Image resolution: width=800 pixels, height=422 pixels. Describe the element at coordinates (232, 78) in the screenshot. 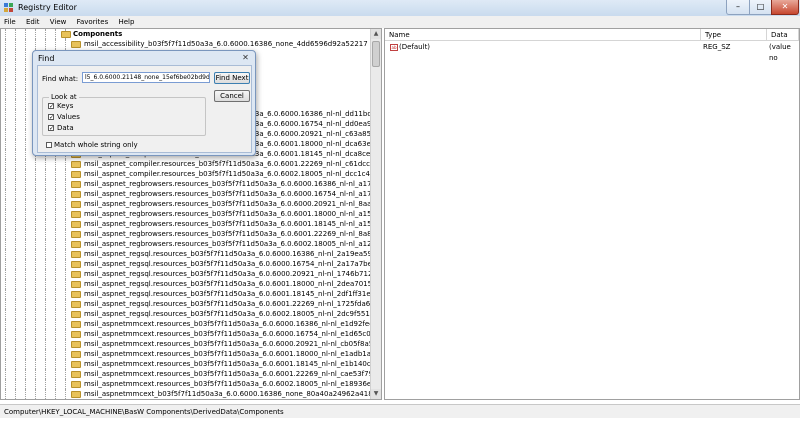

I see `find-next-button: Find Next` at that location.